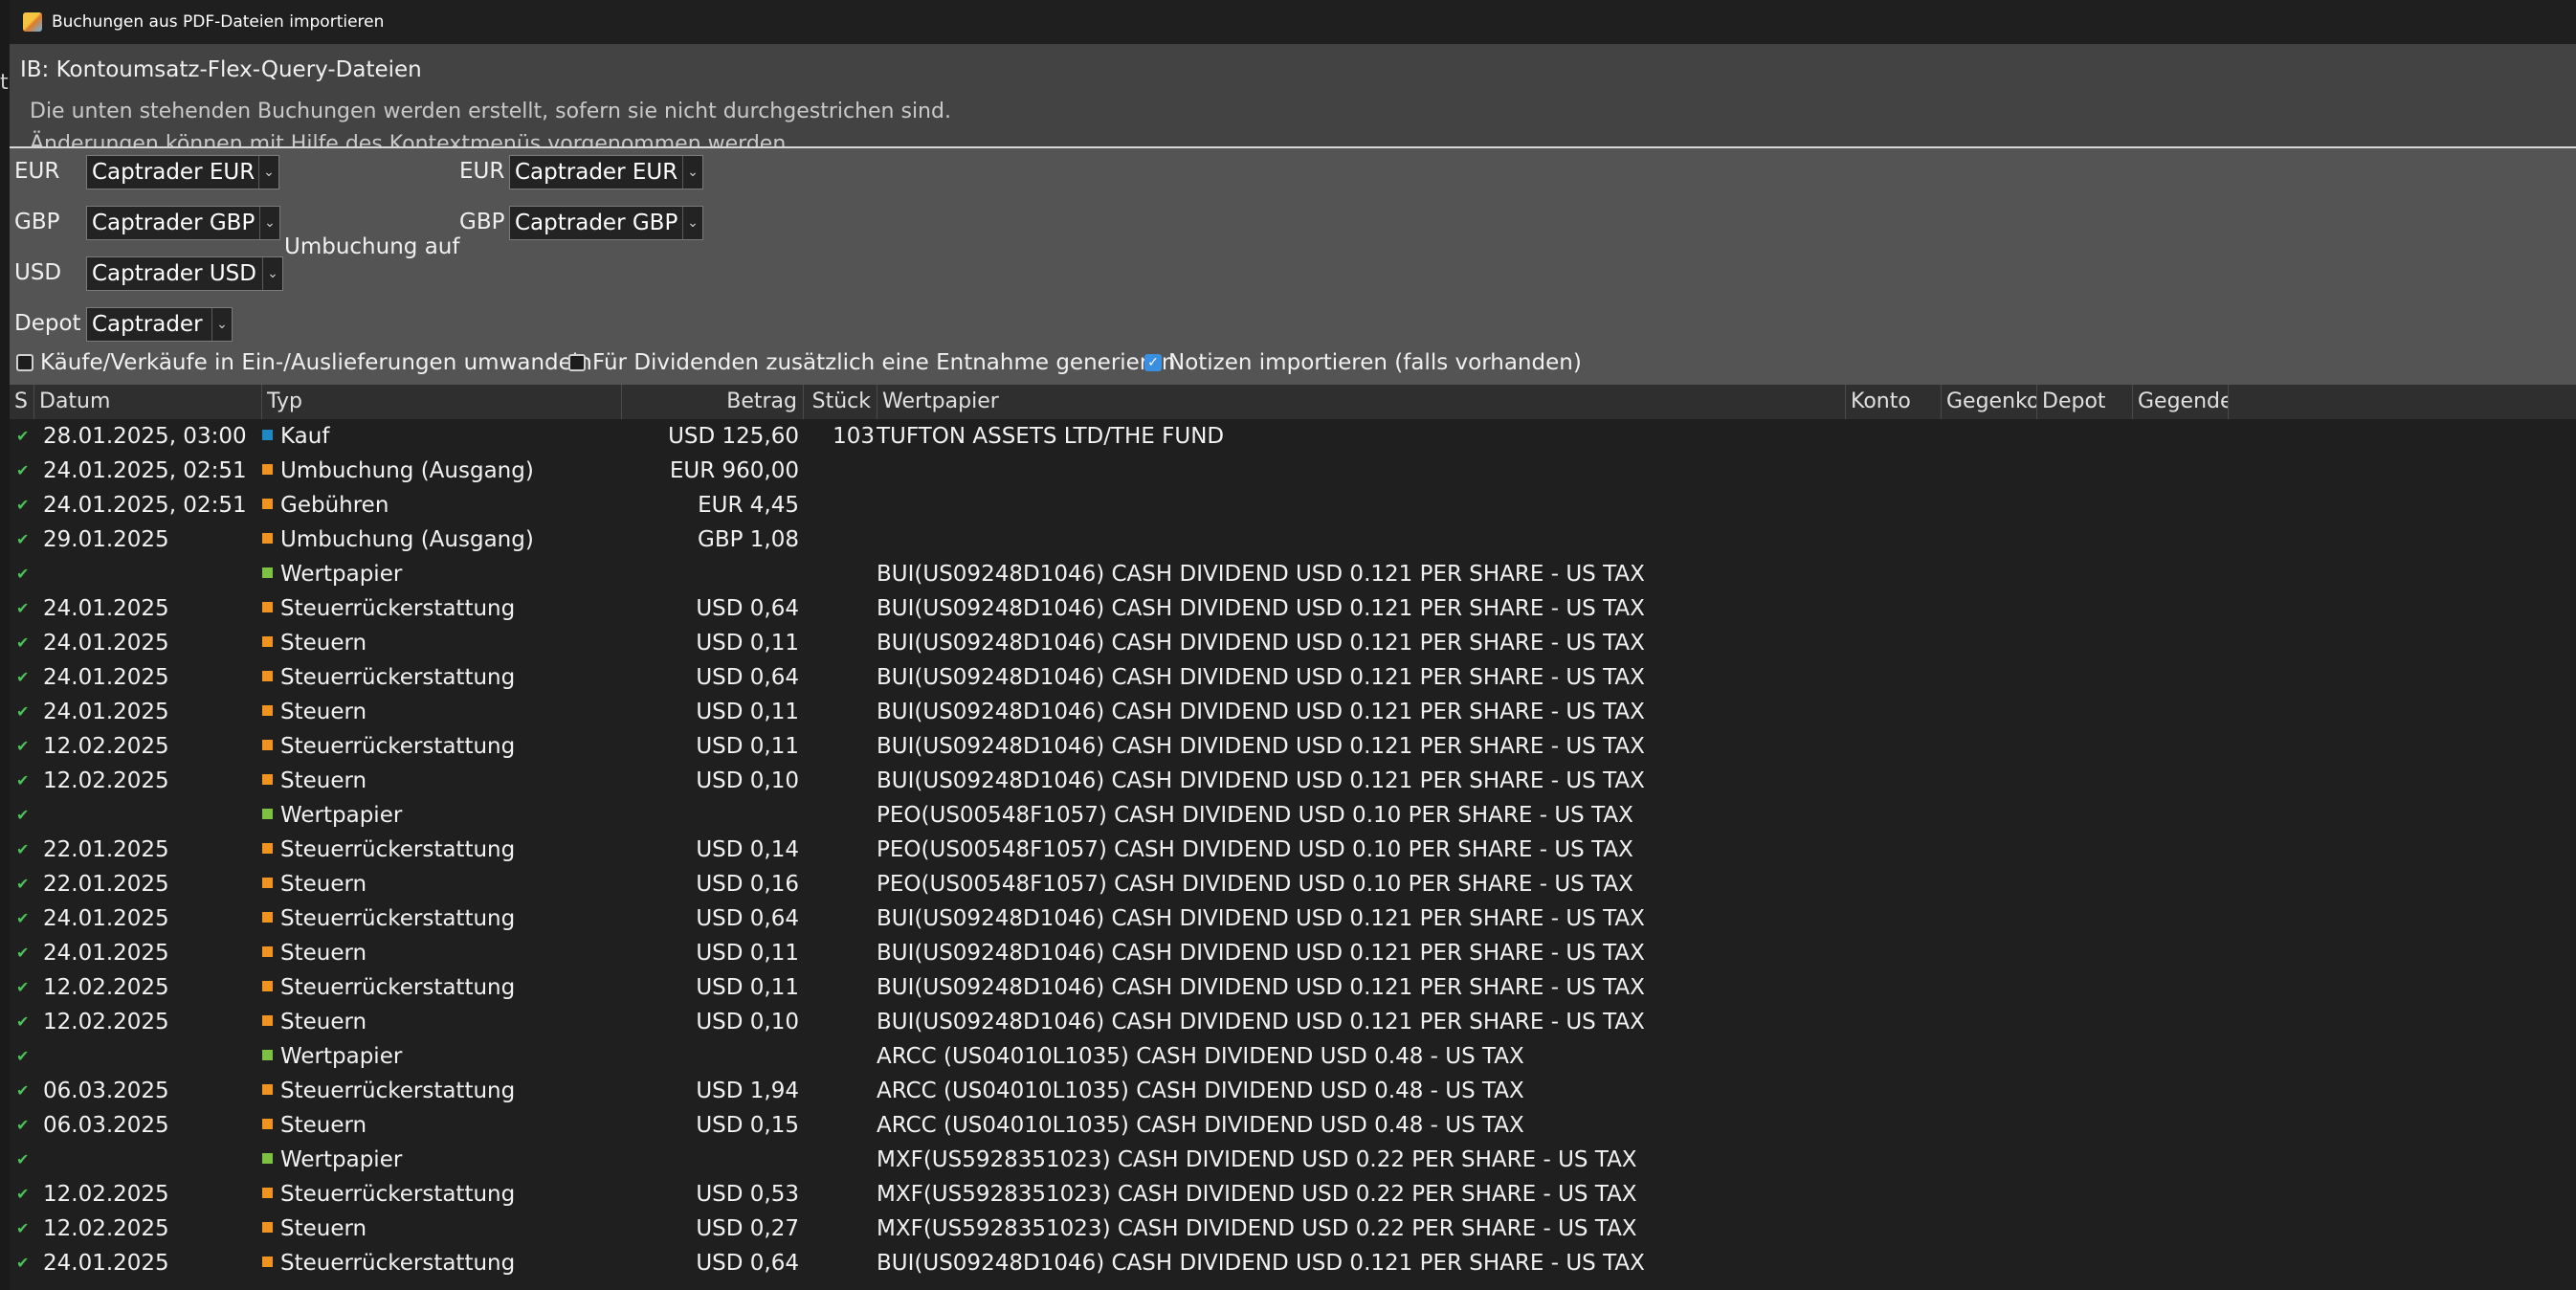  I want to click on row-amount: USD 0,15, so click(747, 1125).